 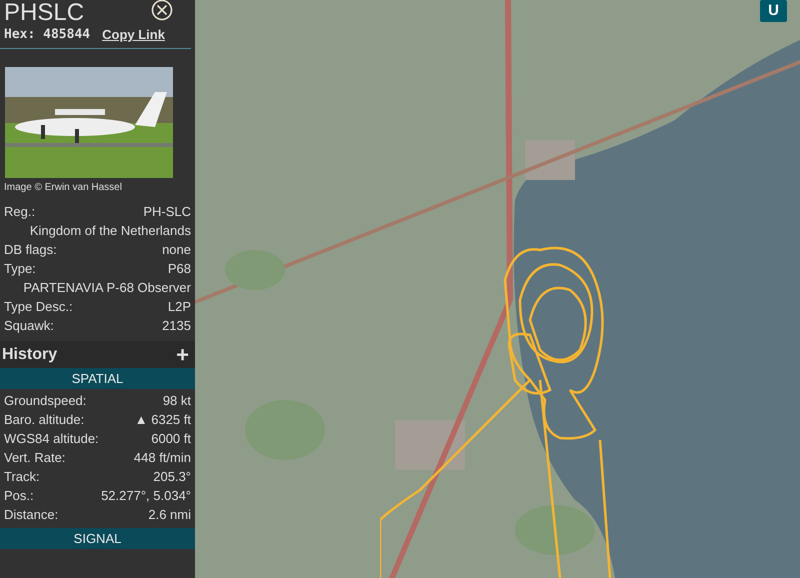 I want to click on close-icon, so click(x=162, y=10).